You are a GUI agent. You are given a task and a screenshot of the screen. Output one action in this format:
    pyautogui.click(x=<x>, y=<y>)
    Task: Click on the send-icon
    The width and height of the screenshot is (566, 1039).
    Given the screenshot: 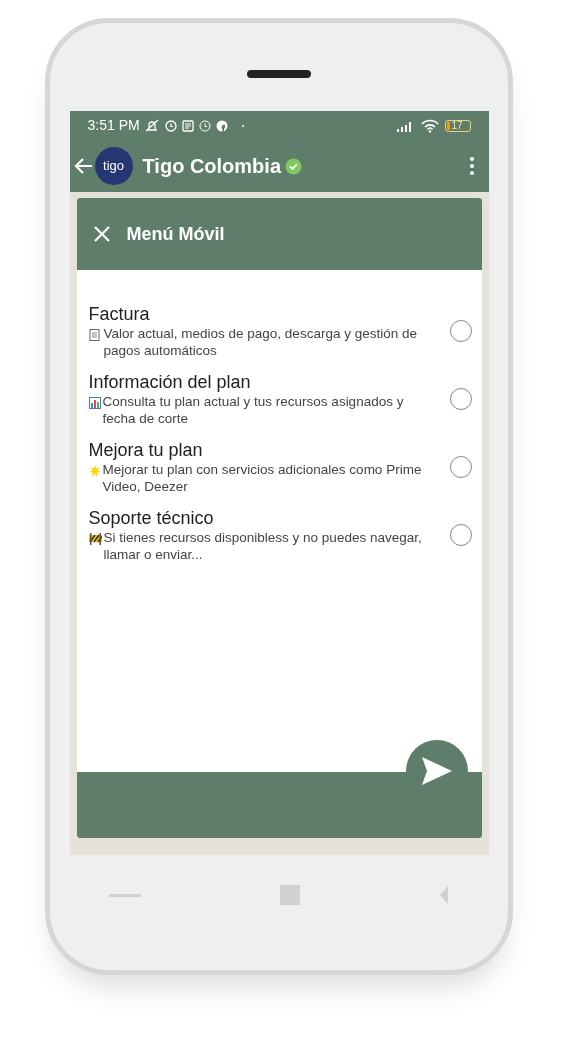 What is the action you would take?
    pyautogui.click(x=436, y=771)
    